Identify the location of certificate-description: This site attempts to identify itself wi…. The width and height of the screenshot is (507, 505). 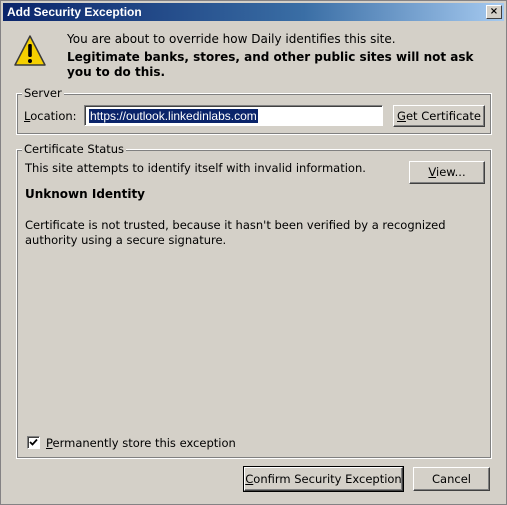
(195, 168).